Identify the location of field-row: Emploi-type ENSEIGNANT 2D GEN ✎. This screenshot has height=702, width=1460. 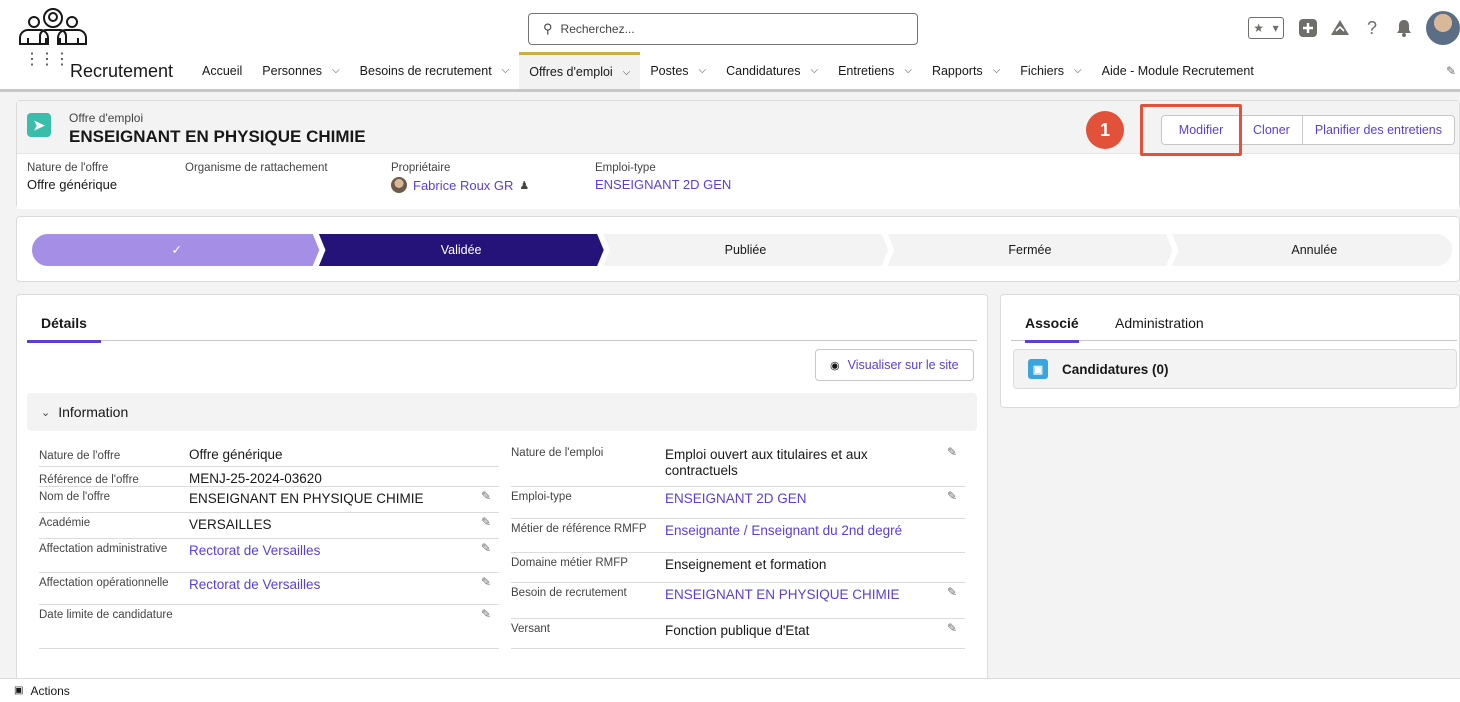
(738, 503).